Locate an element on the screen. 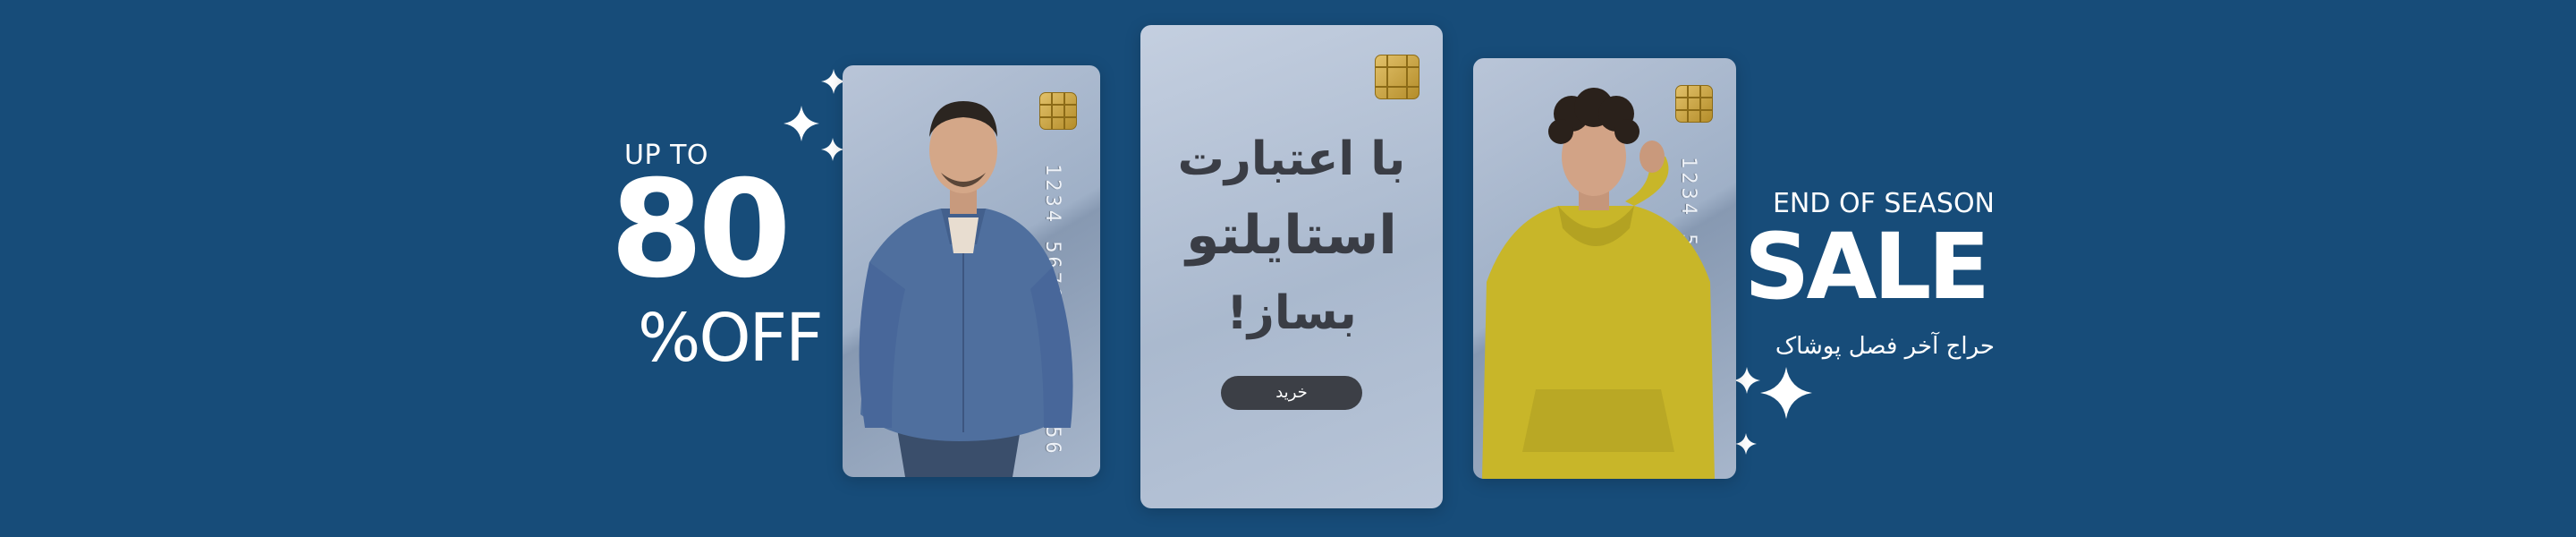 This screenshot has width=2576, height=537. man-sweater-image is located at coordinates (966, 289).